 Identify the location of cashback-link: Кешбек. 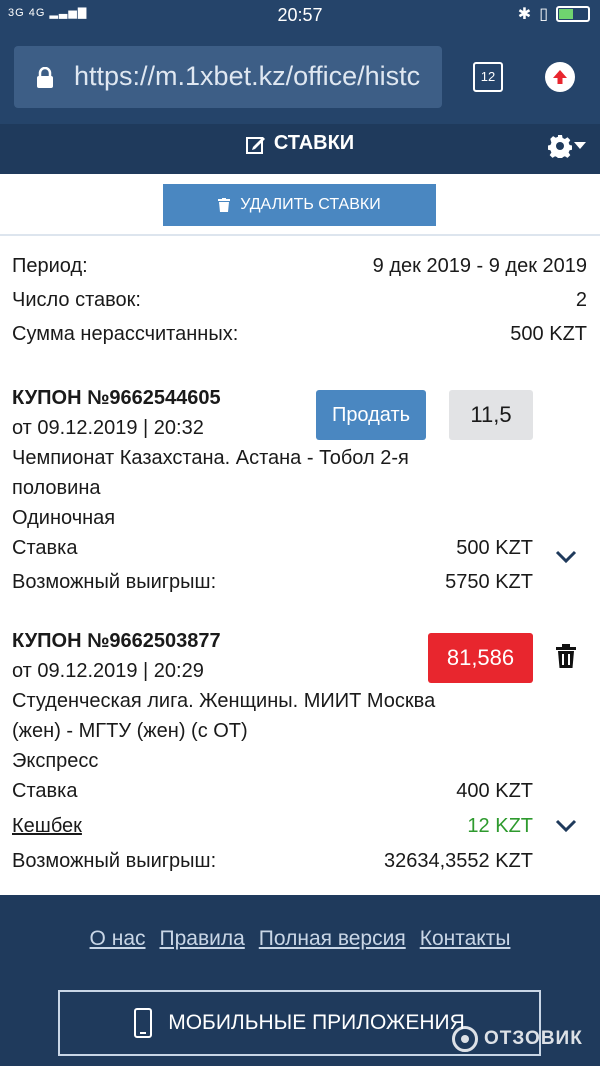
(47, 826).